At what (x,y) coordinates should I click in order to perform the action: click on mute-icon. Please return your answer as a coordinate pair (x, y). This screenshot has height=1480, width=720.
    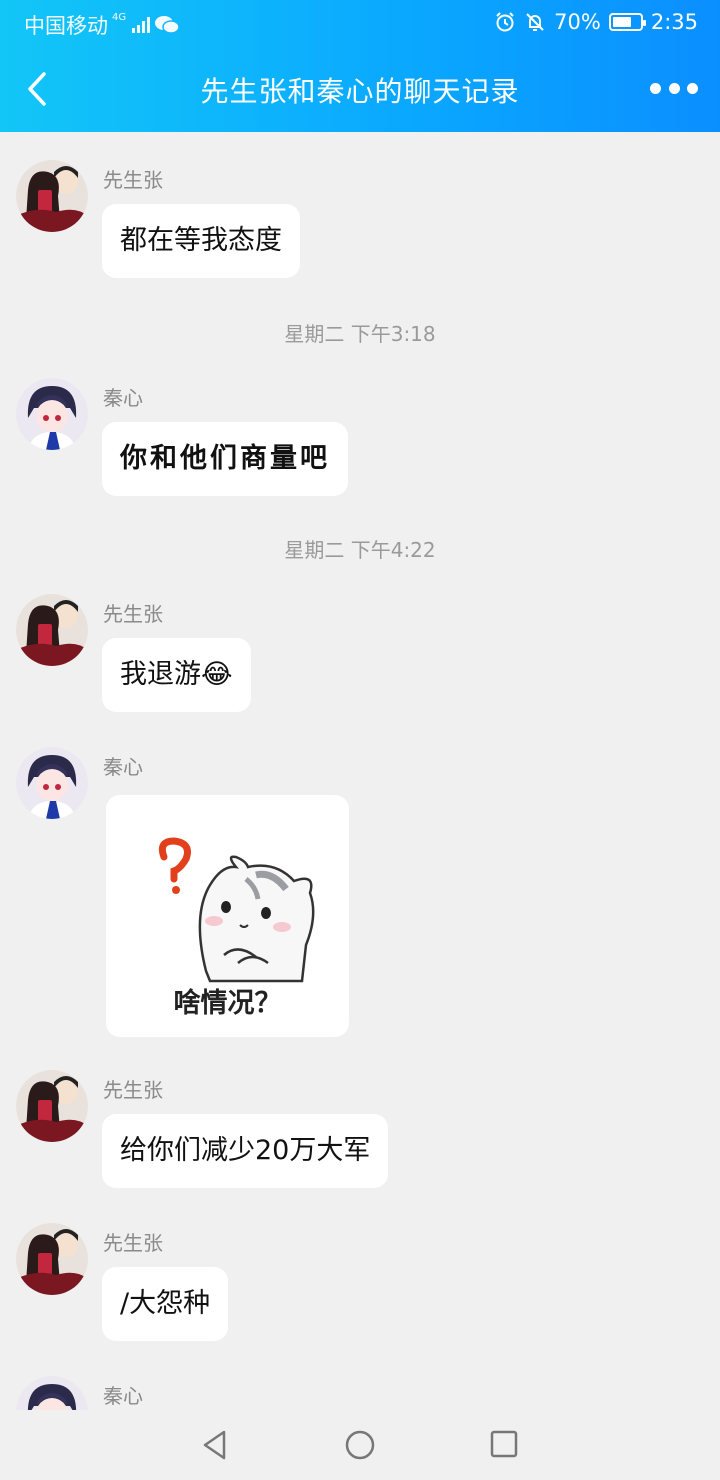
    Looking at the image, I should click on (535, 22).